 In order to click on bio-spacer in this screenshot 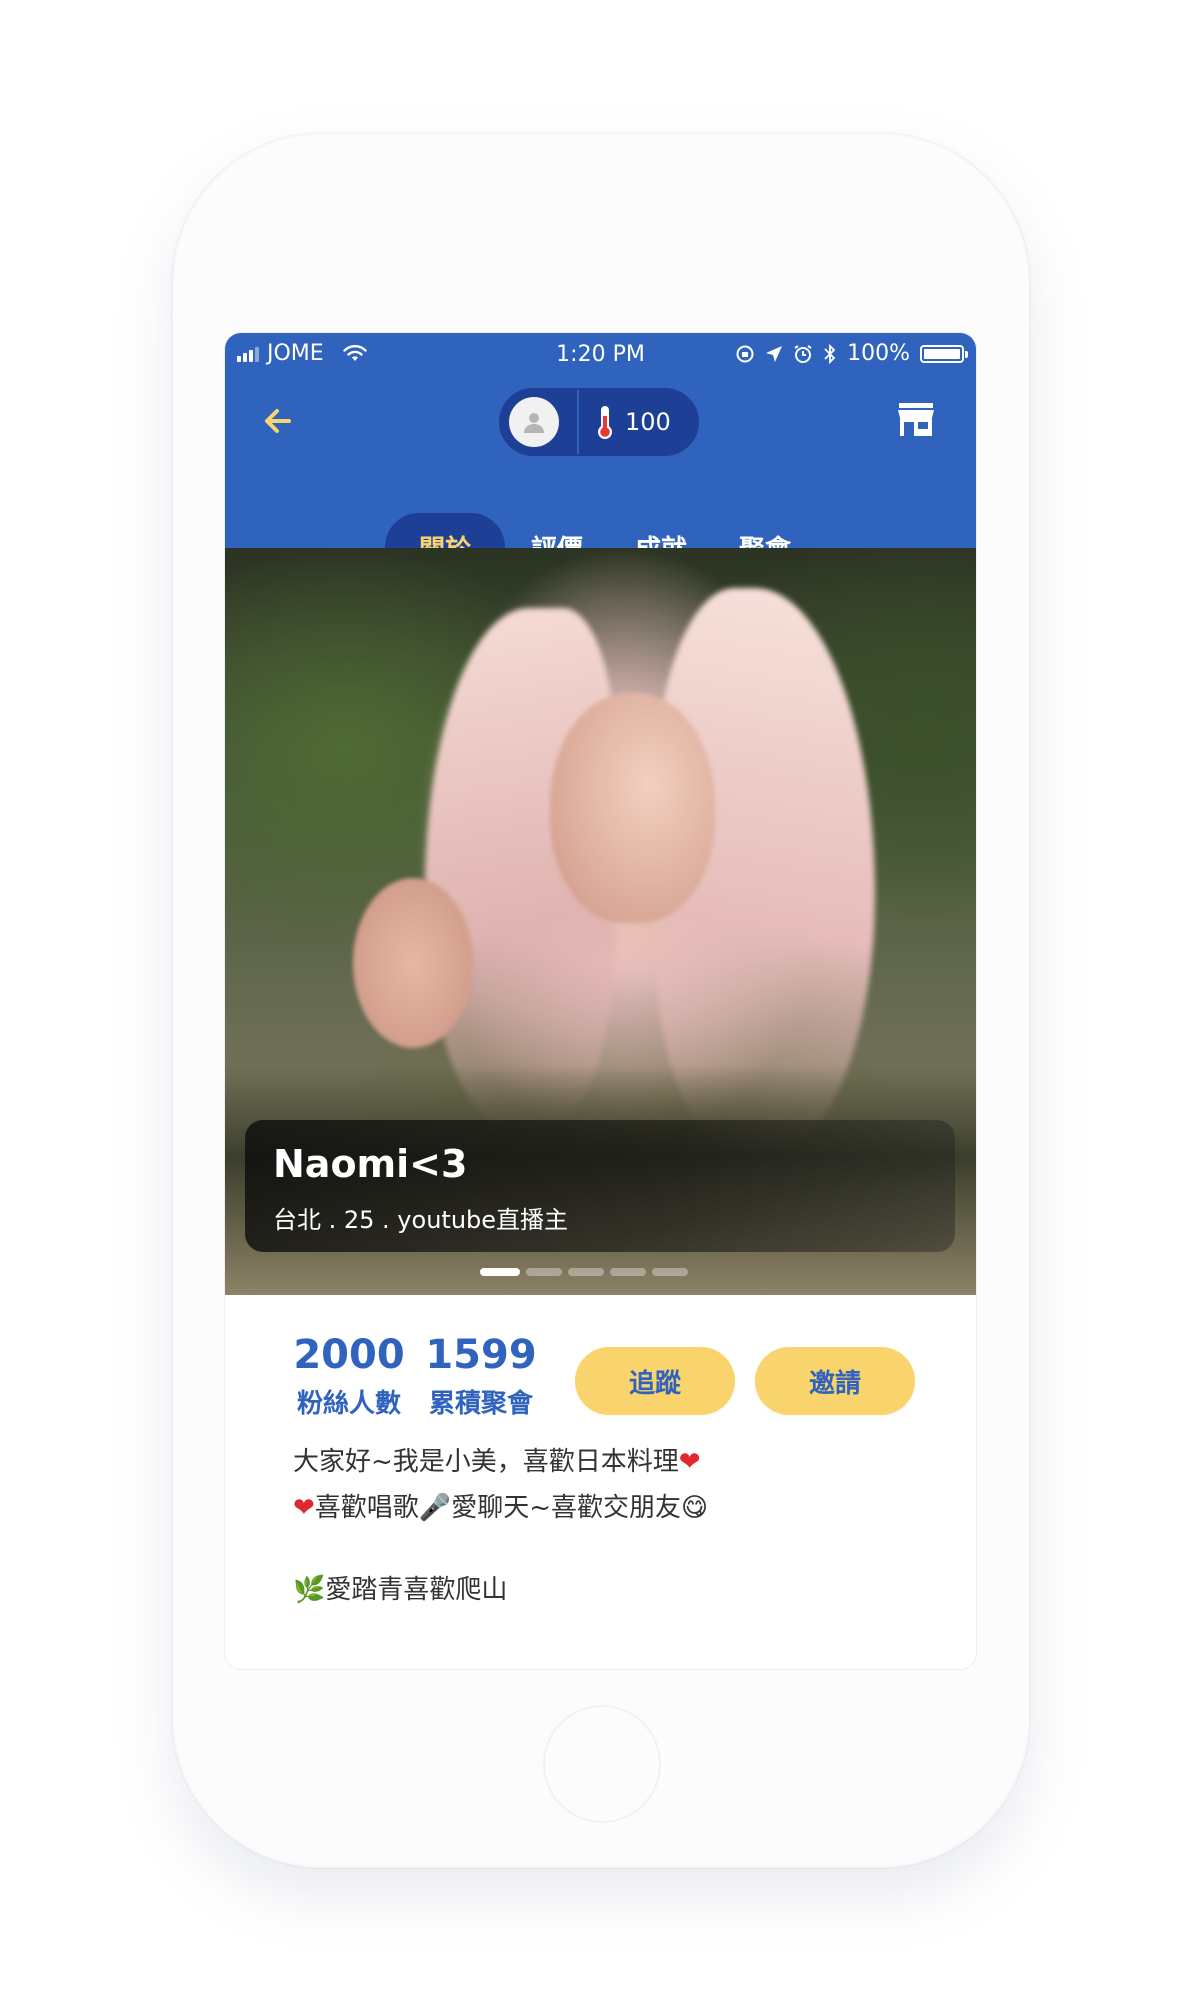, I will do `click(600, 1549)`.